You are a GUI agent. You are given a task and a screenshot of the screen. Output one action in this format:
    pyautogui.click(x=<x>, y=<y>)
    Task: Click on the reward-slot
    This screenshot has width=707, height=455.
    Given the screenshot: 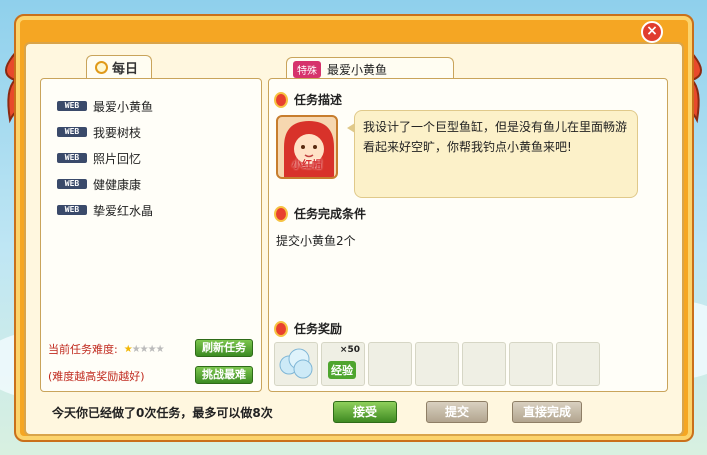 What is the action you would take?
    pyautogui.click(x=296, y=364)
    